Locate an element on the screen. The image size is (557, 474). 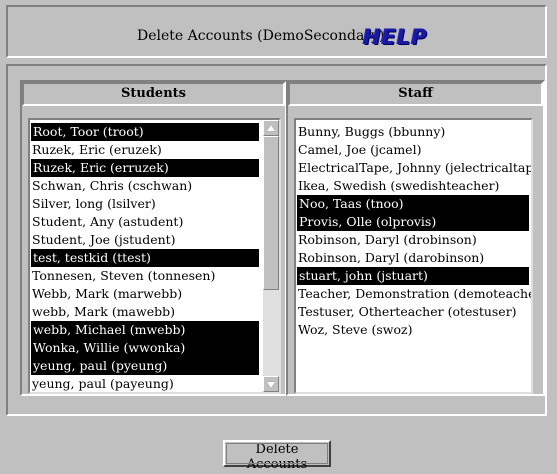
staff-list-item: Teacher, Demonstration (demoteacher) is located at coordinates (413, 294).